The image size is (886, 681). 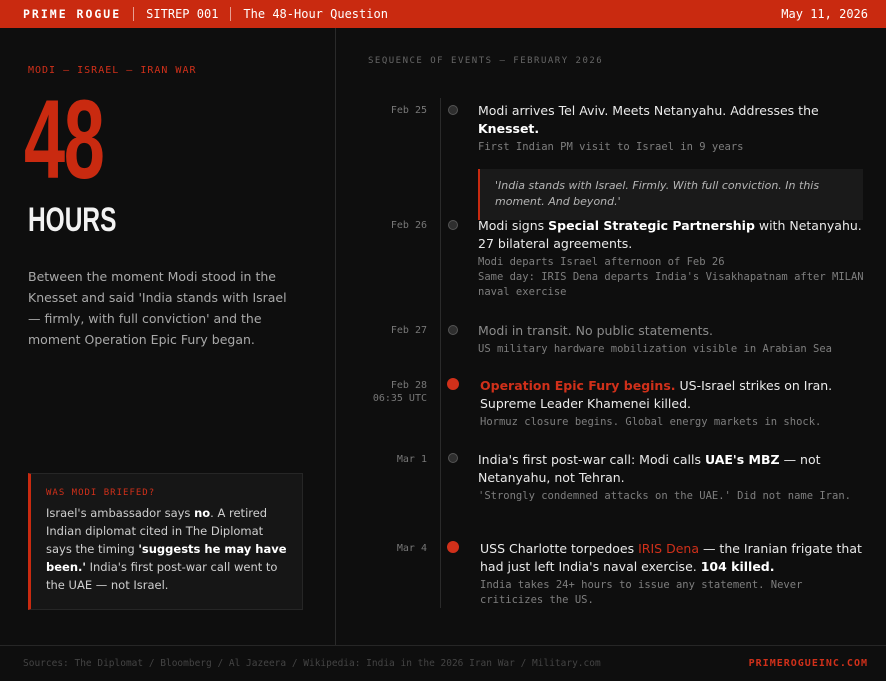 What do you see at coordinates (824, 14) in the screenshot?
I see `report-date: May 11, 2026` at bounding box center [824, 14].